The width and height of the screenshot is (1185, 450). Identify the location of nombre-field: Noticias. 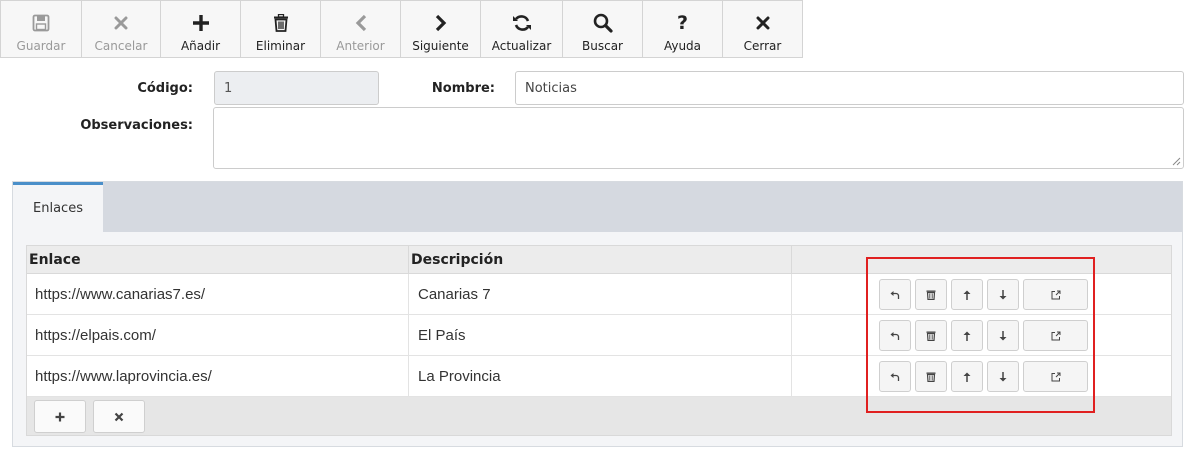
(849, 88).